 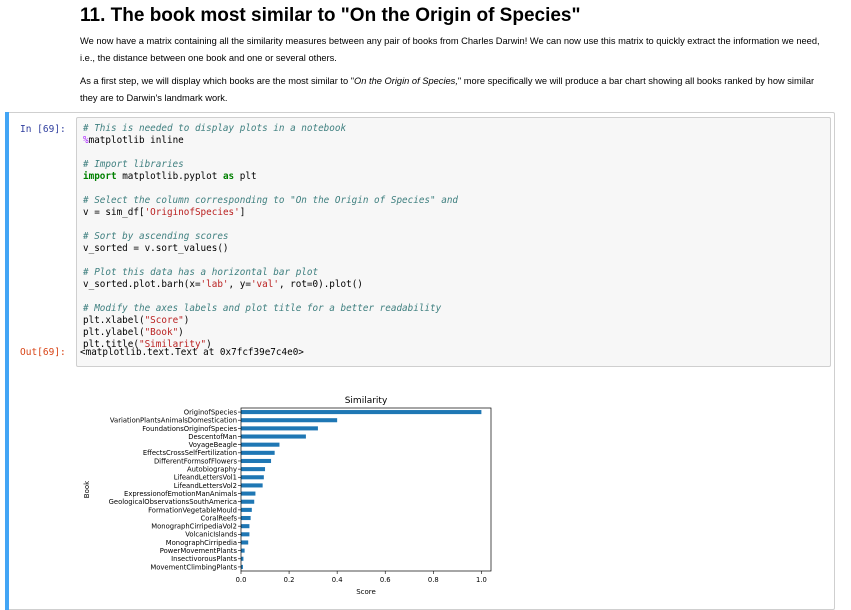 What do you see at coordinates (481, 580) in the screenshot?
I see `x-tick-label: 1.0` at bounding box center [481, 580].